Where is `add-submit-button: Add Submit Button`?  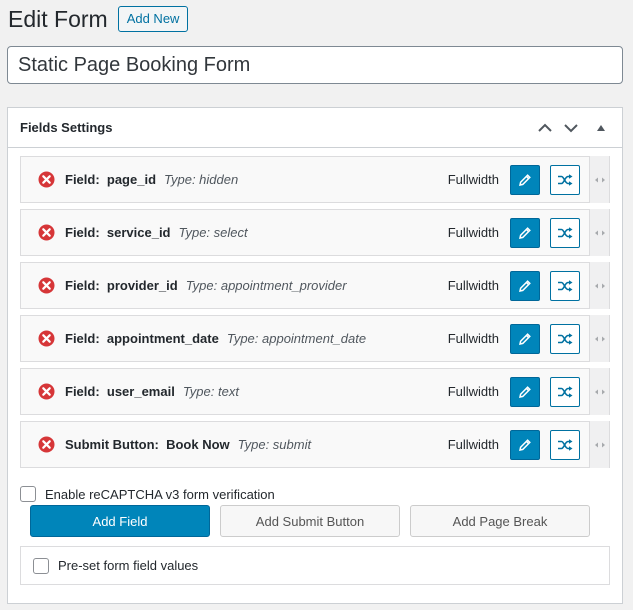
add-submit-button: Add Submit Button is located at coordinates (310, 521).